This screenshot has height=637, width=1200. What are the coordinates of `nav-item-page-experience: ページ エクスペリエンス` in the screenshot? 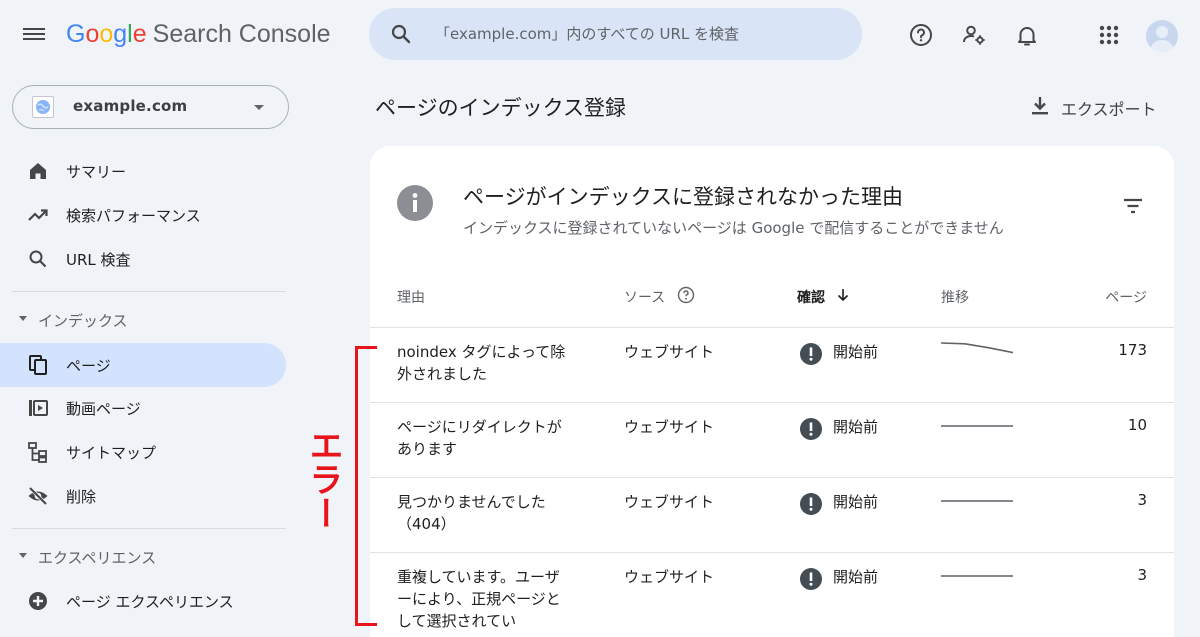 It's located at (149, 601).